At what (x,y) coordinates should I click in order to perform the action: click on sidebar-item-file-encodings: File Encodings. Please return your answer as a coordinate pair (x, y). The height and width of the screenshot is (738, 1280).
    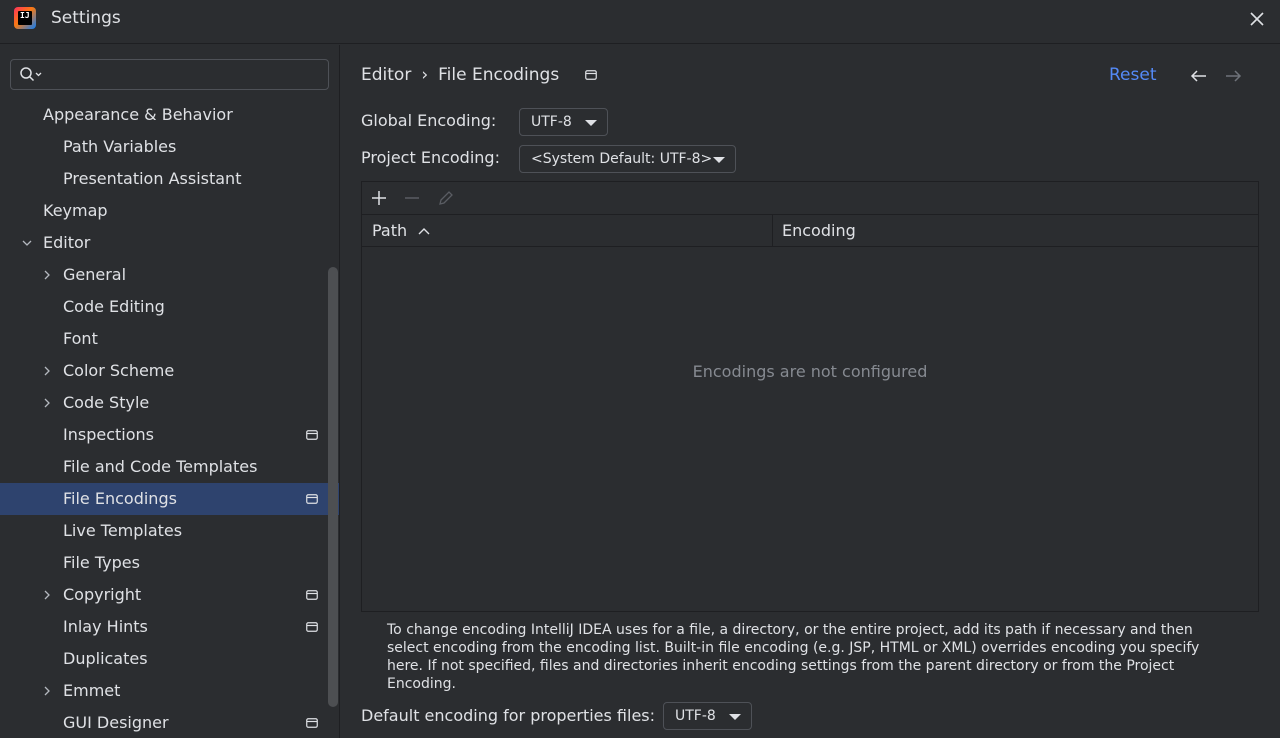
    Looking at the image, I should click on (169, 499).